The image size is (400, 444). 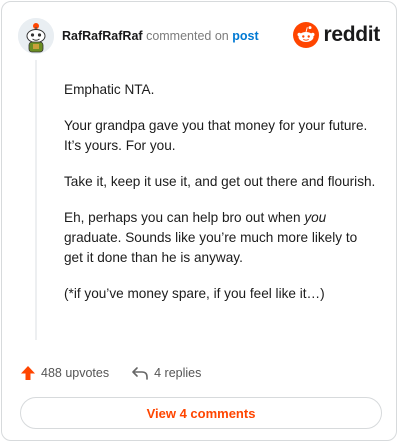 What do you see at coordinates (75, 373) in the screenshot?
I see `upvote-count: 488 upvotes` at bounding box center [75, 373].